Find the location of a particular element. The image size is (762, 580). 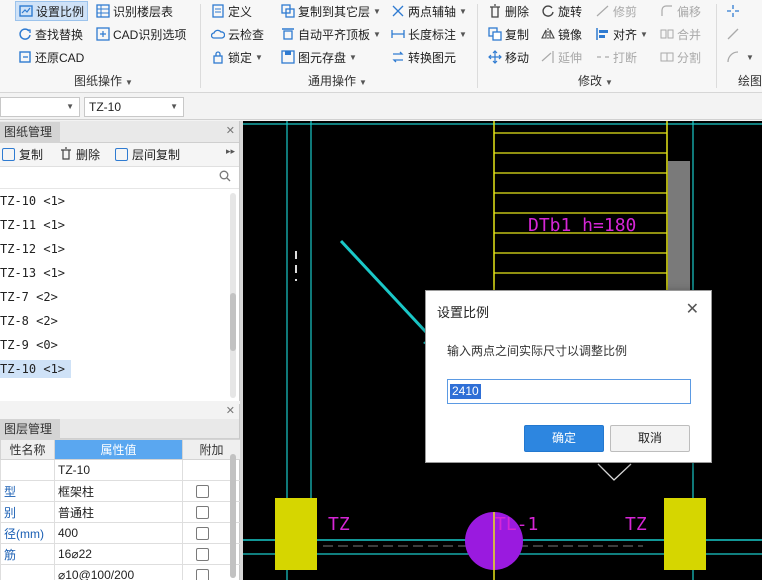

set-scale-button: 设置比例 is located at coordinates (52, 11).